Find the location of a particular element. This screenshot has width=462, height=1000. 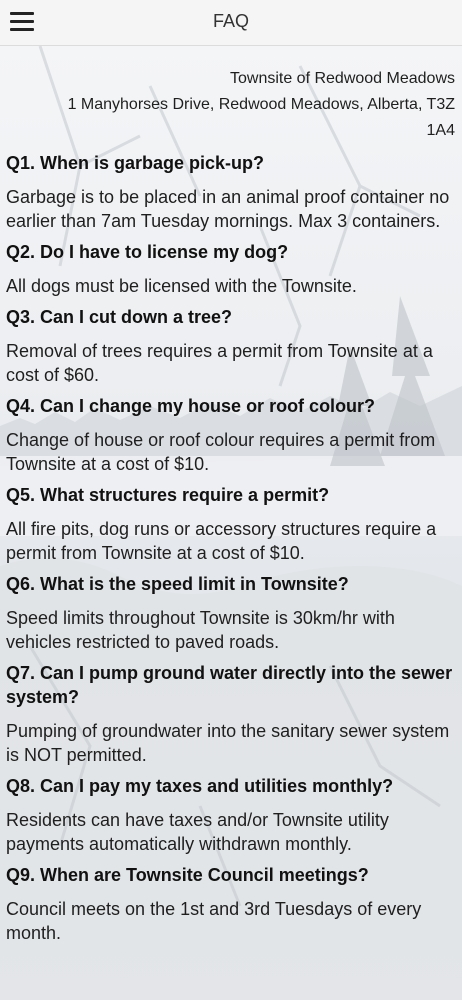

faq-question: Q5. What structures require a permit? is located at coordinates (168, 495).